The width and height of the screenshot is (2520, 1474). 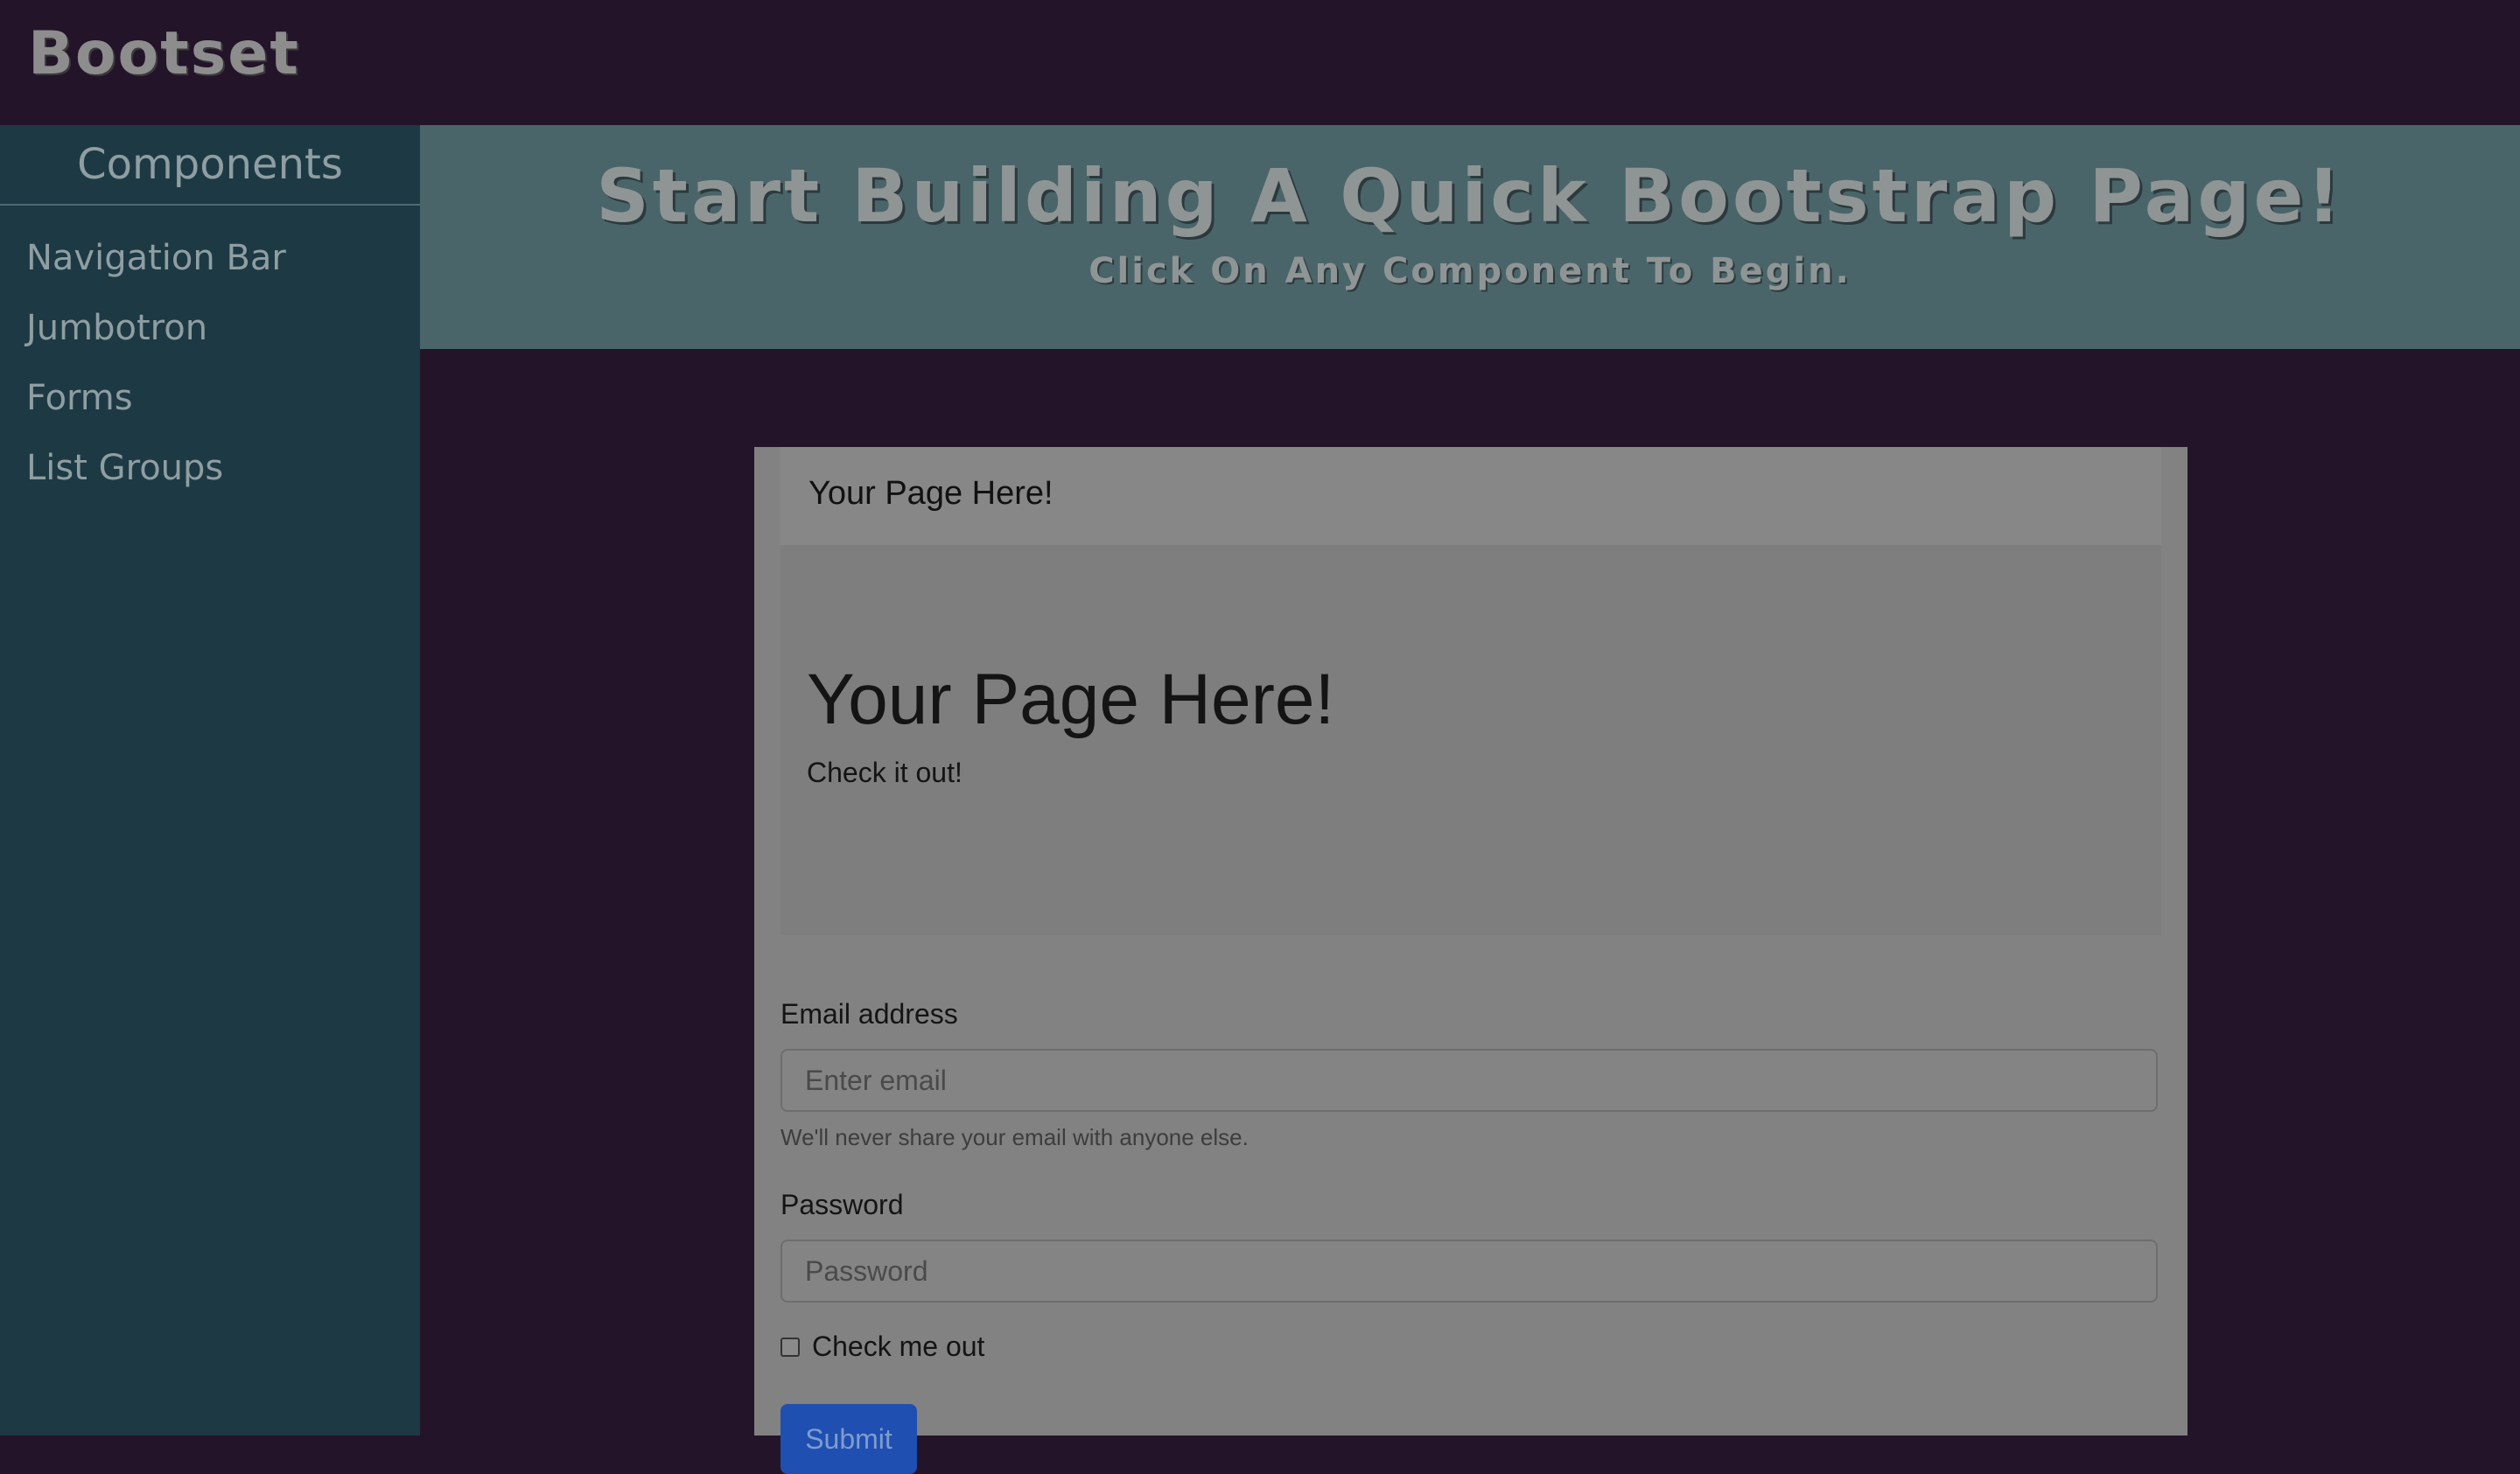 I want to click on password-label: Password, so click(x=842, y=1204).